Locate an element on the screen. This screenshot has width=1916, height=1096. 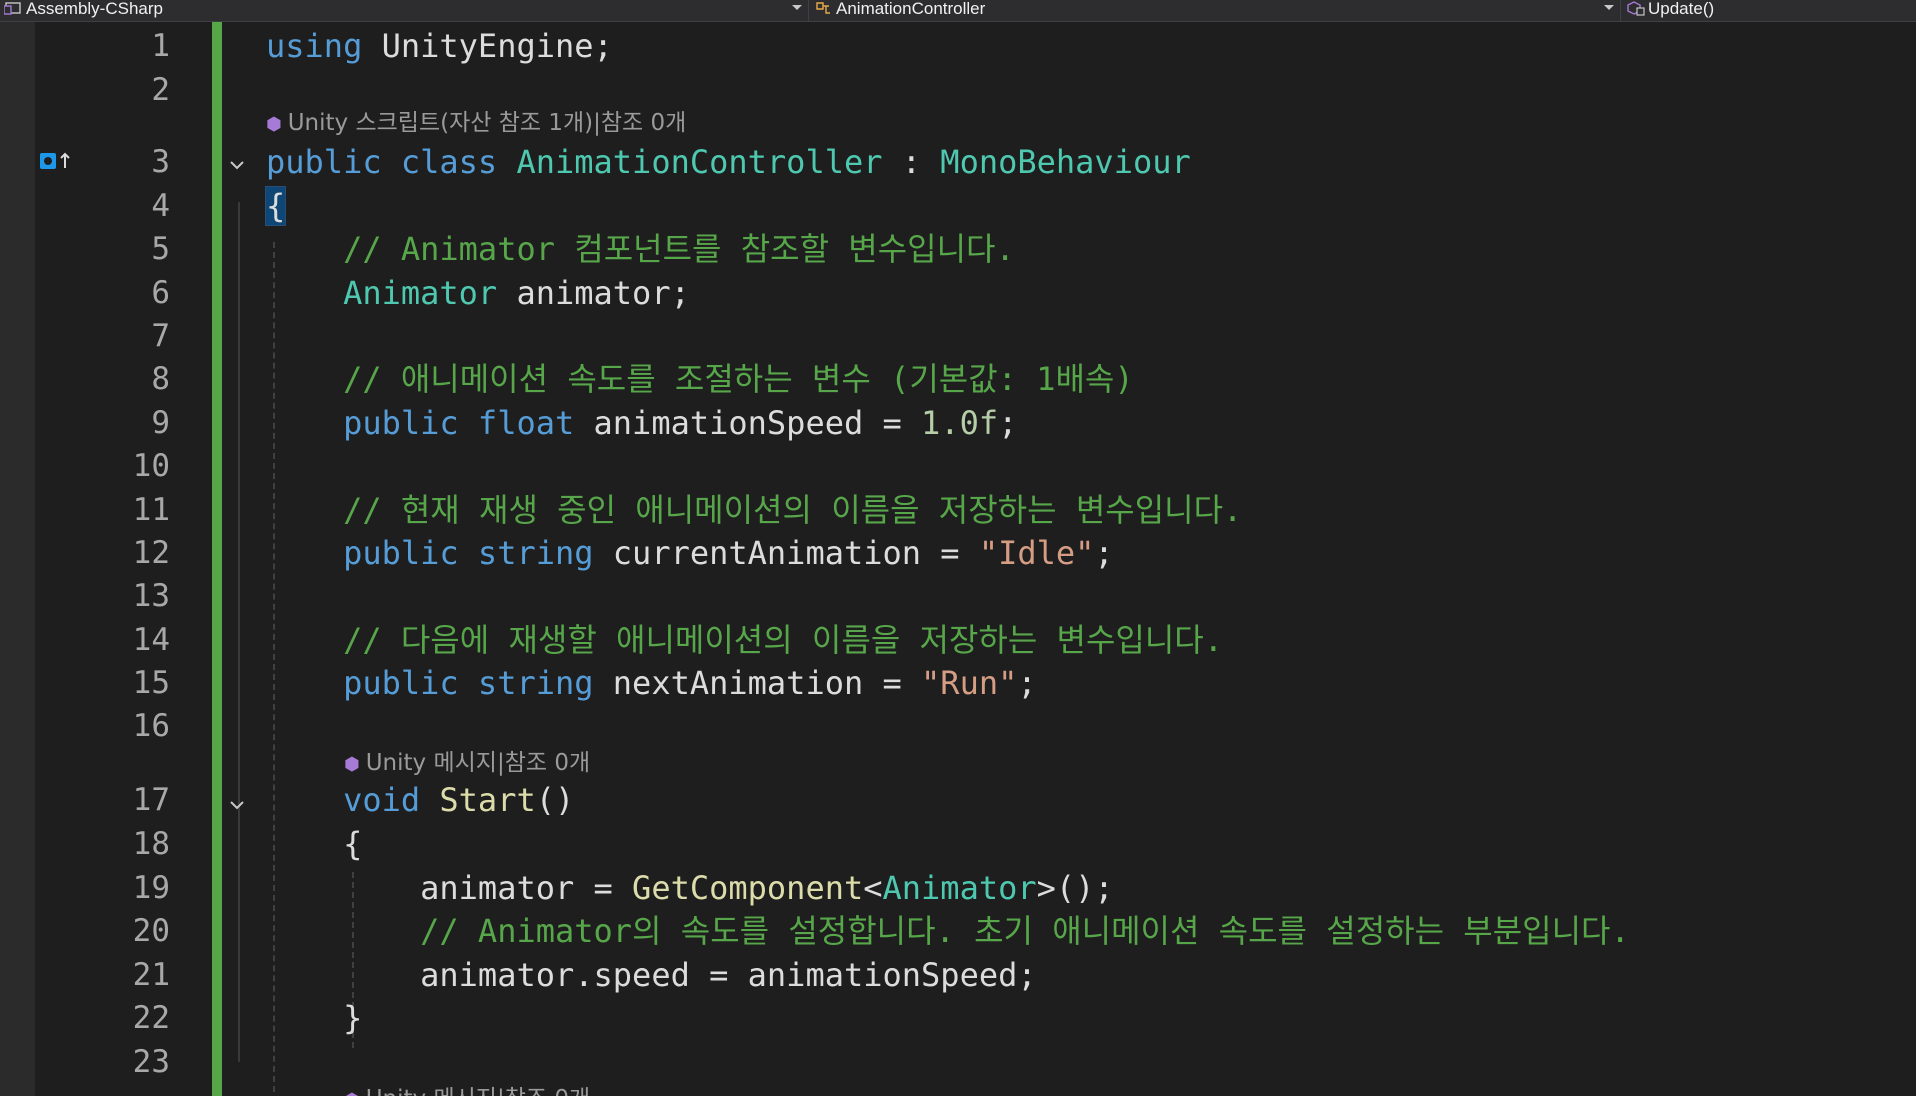
codelens-start: ⬢ Unity 메시지|참조 0개 is located at coordinates (467, 764).